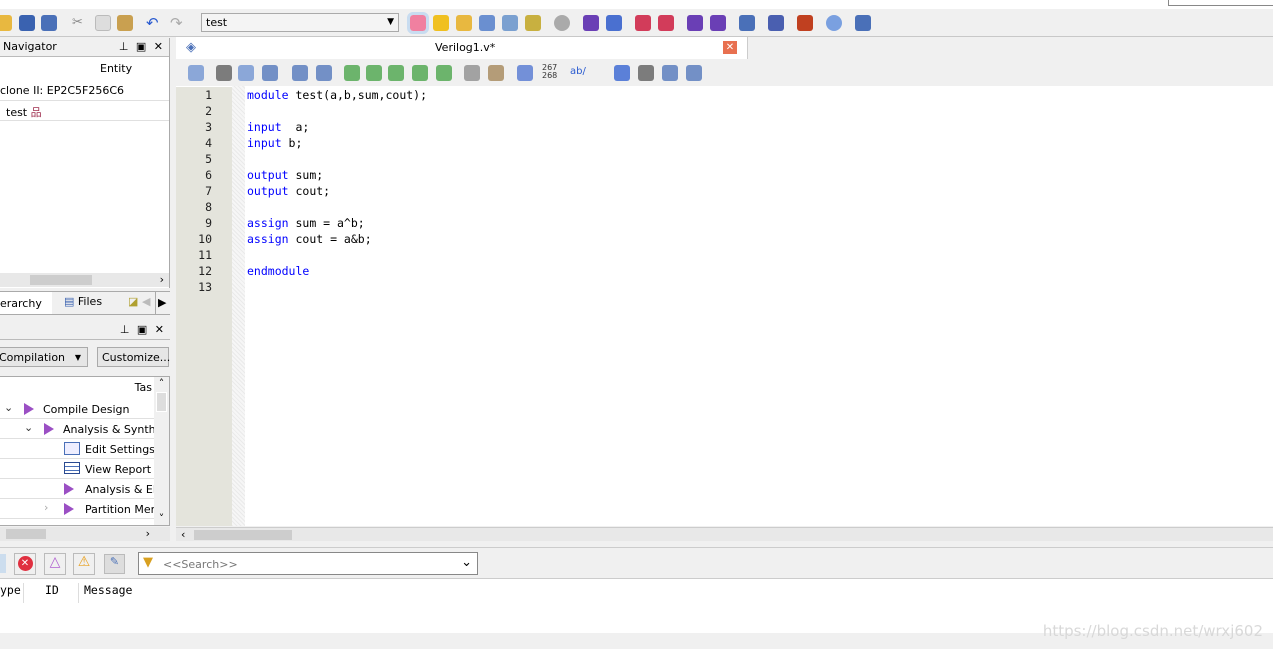 This screenshot has width=1273, height=649. Describe the element at coordinates (337, 175) in the screenshot. I see `code-line: output sum;` at that location.